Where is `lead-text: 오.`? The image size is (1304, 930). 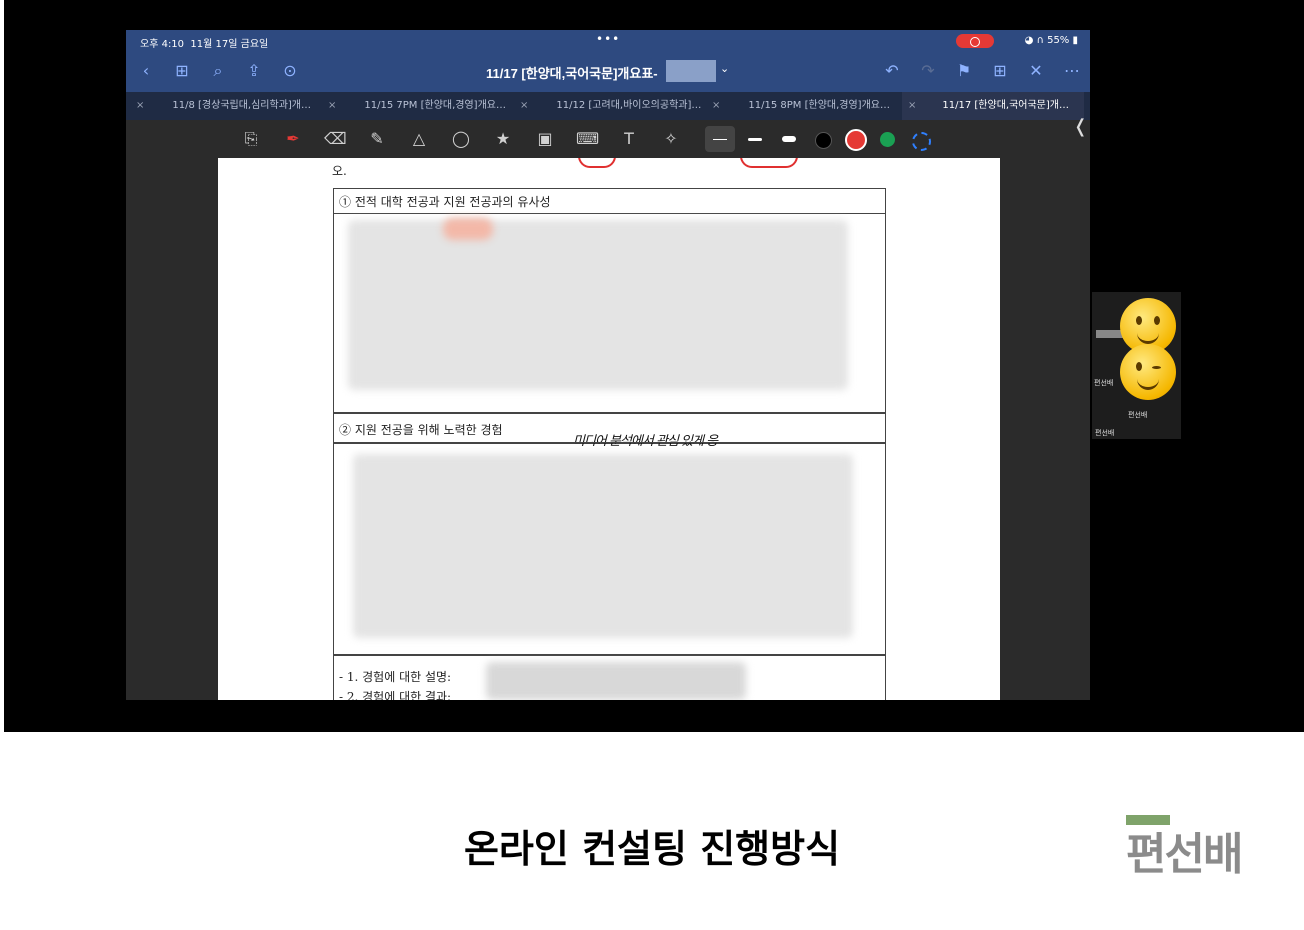
lead-text: 오. is located at coordinates (339, 171).